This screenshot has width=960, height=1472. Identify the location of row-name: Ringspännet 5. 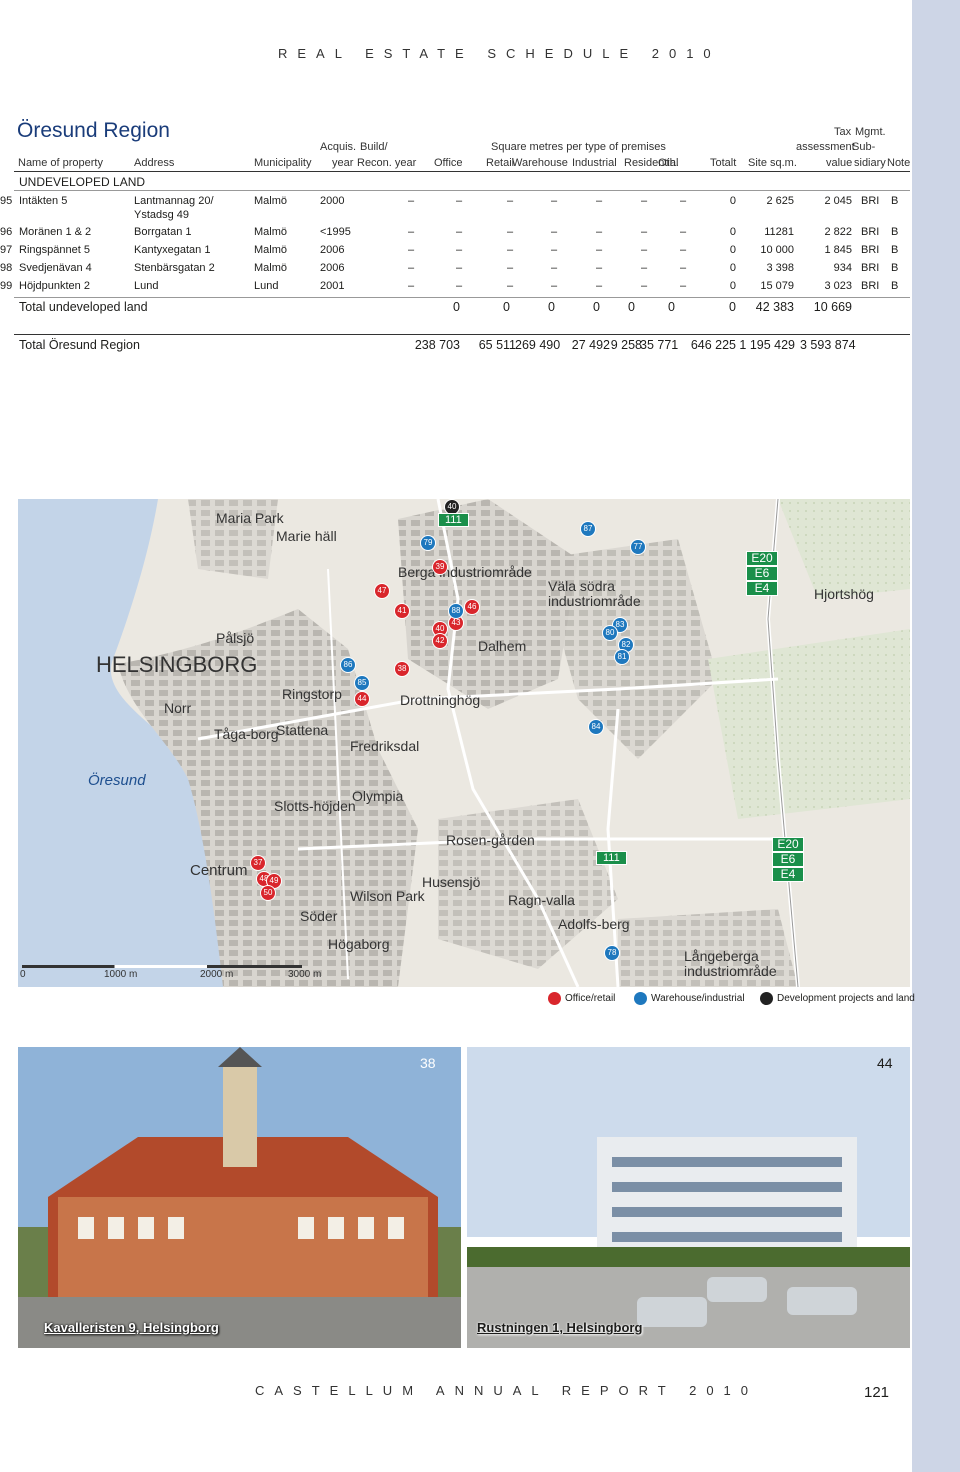
(54, 250).